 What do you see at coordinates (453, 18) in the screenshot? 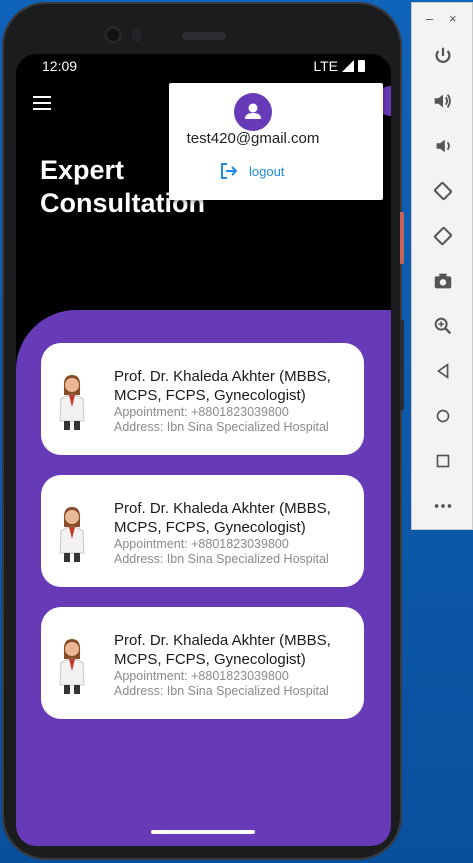
I see `close-button: ×` at bounding box center [453, 18].